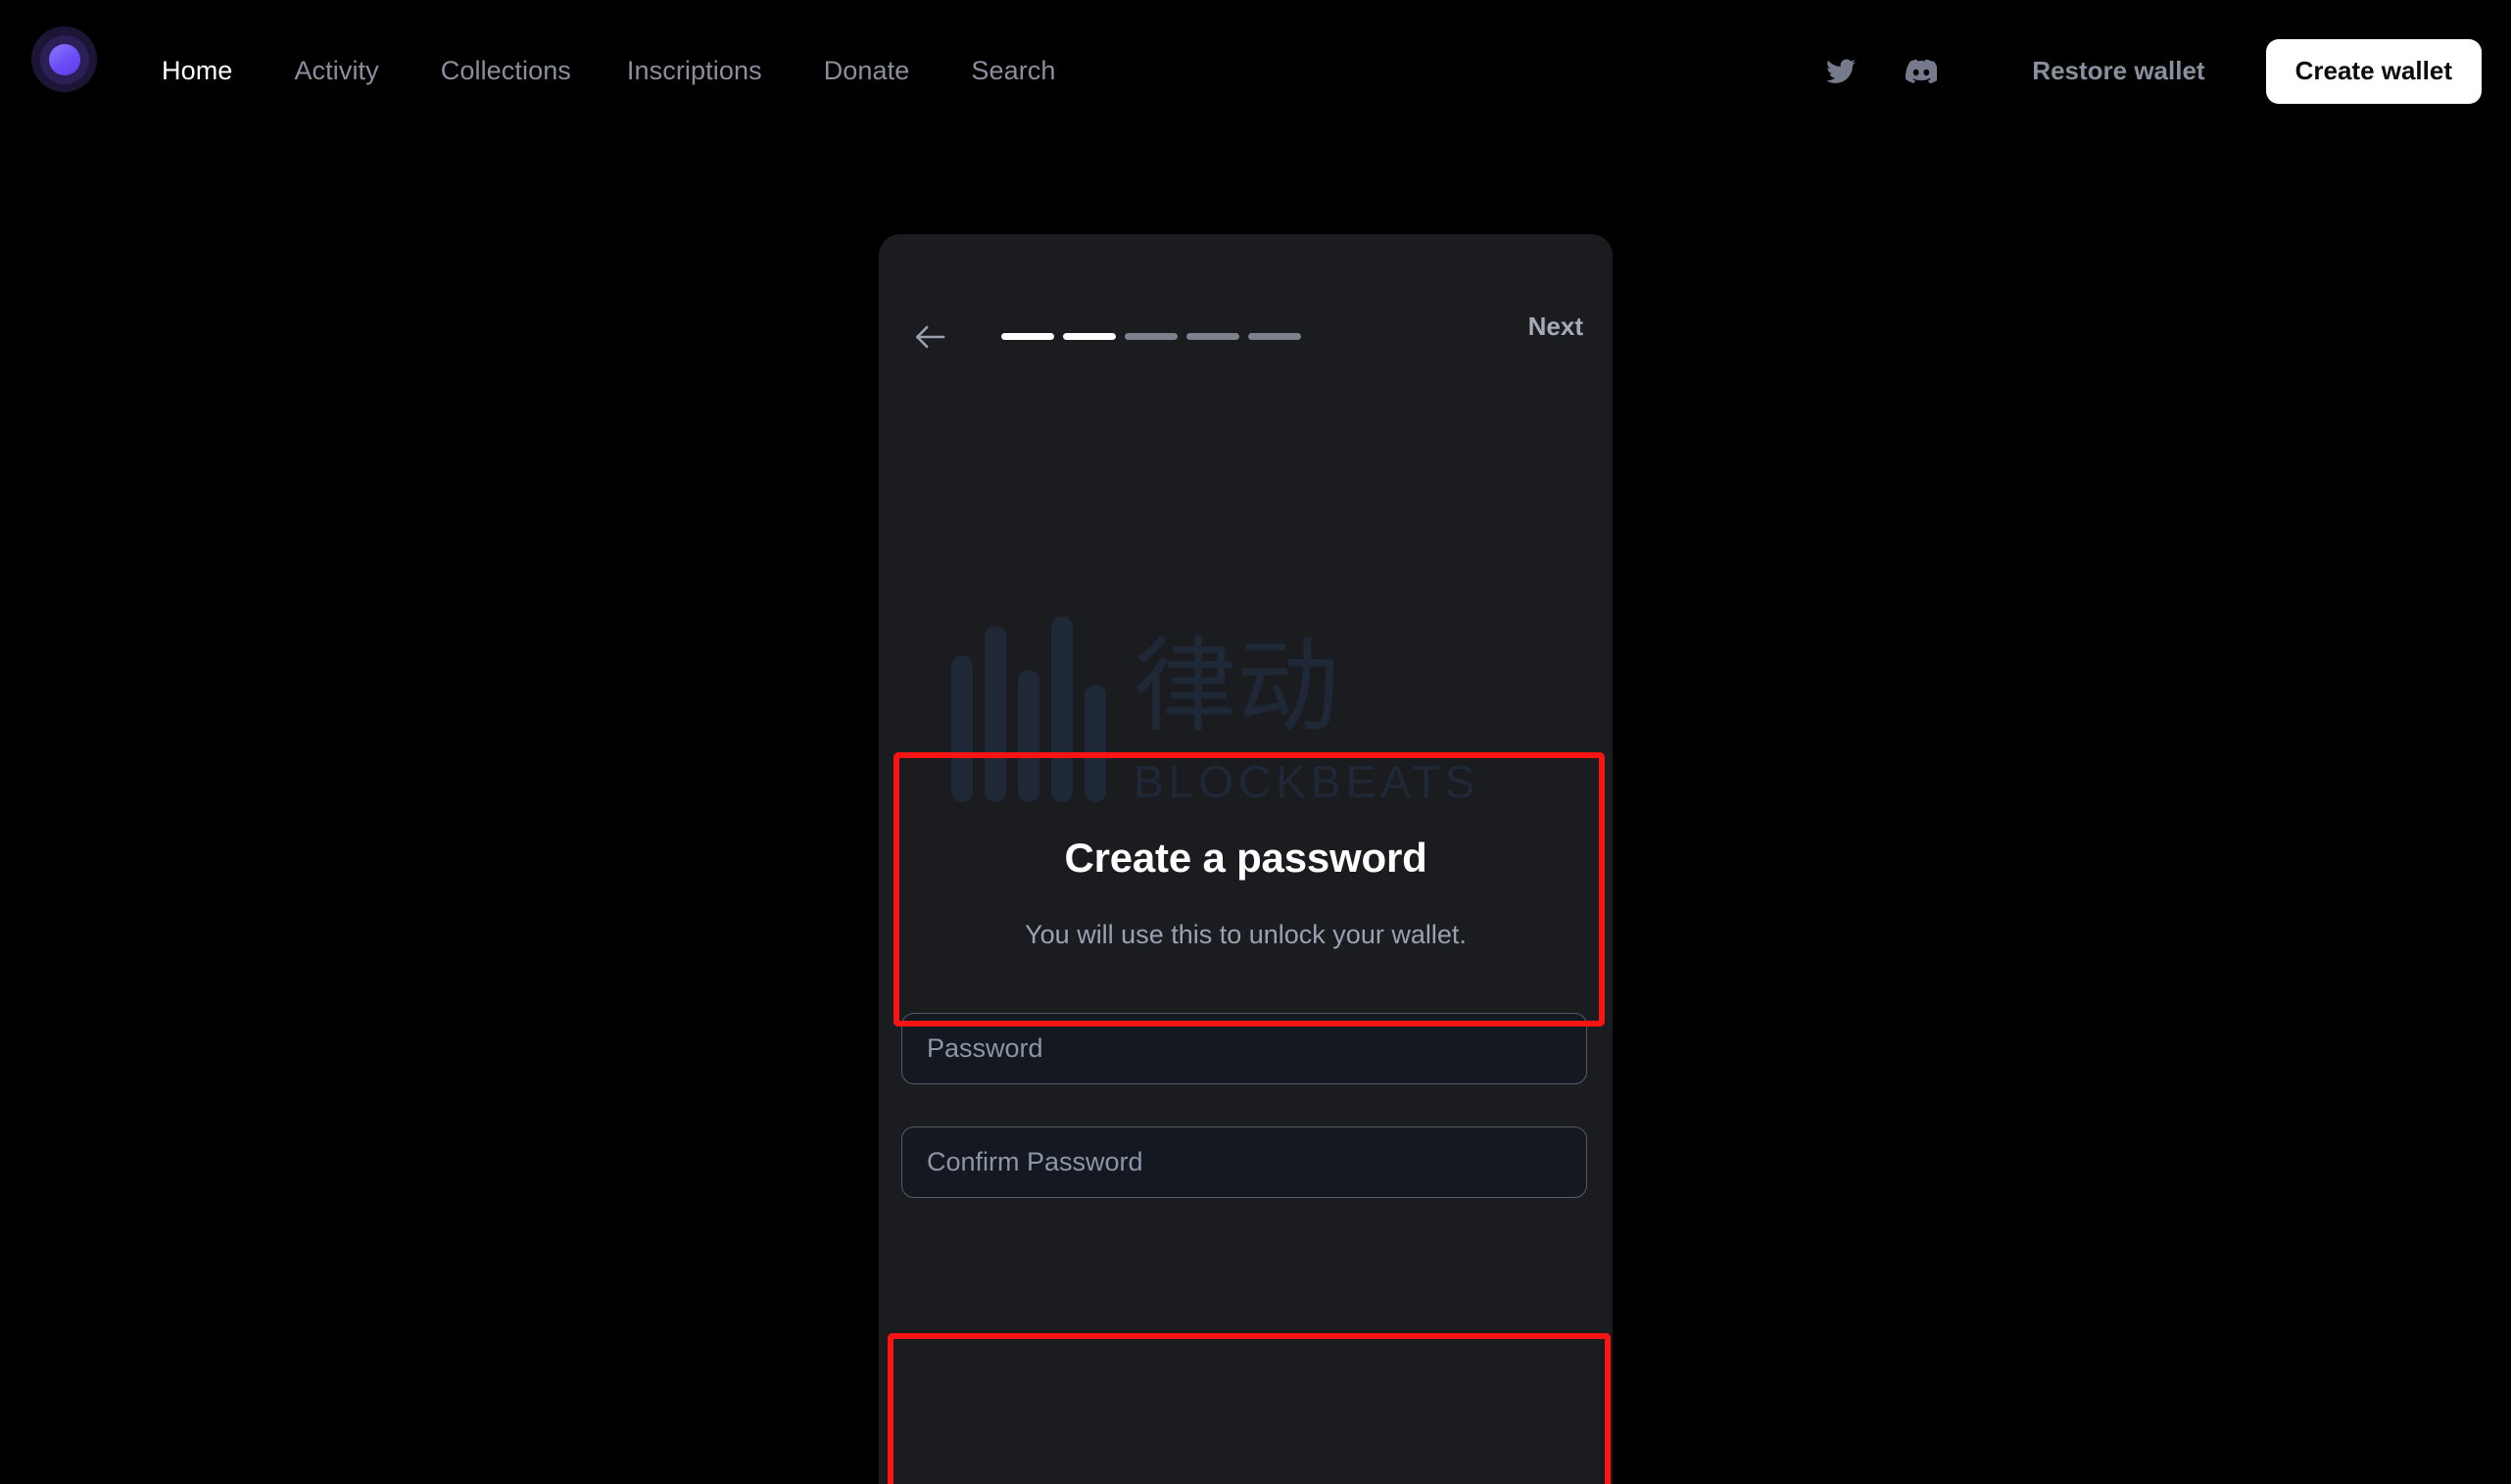 This screenshot has width=2511, height=1484. I want to click on page-title: Create a password, so click(1245, 858).